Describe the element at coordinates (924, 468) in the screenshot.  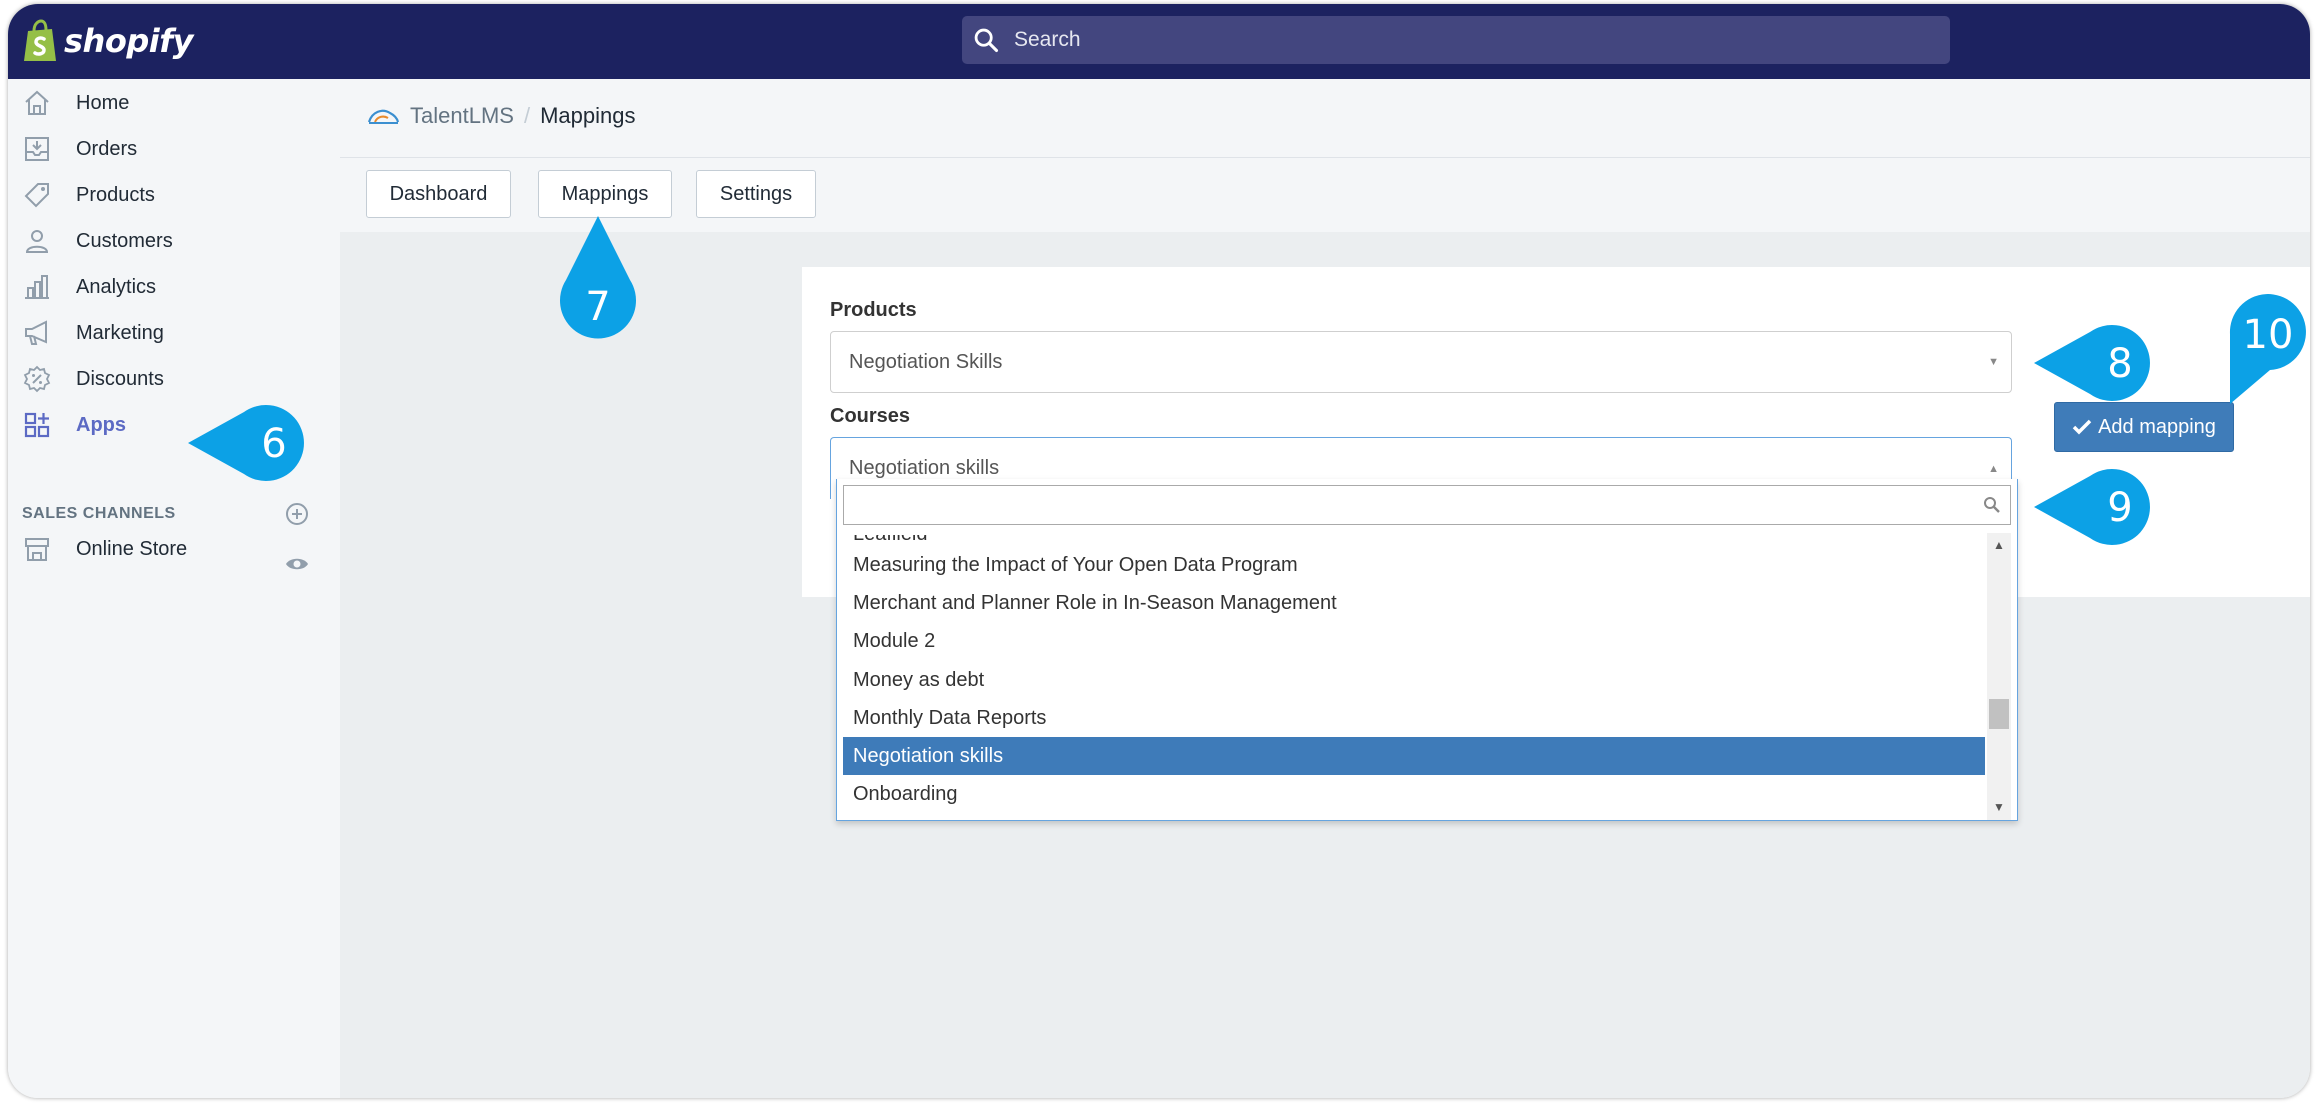
I see `courses-select-value: Negotiation skills` at that location.